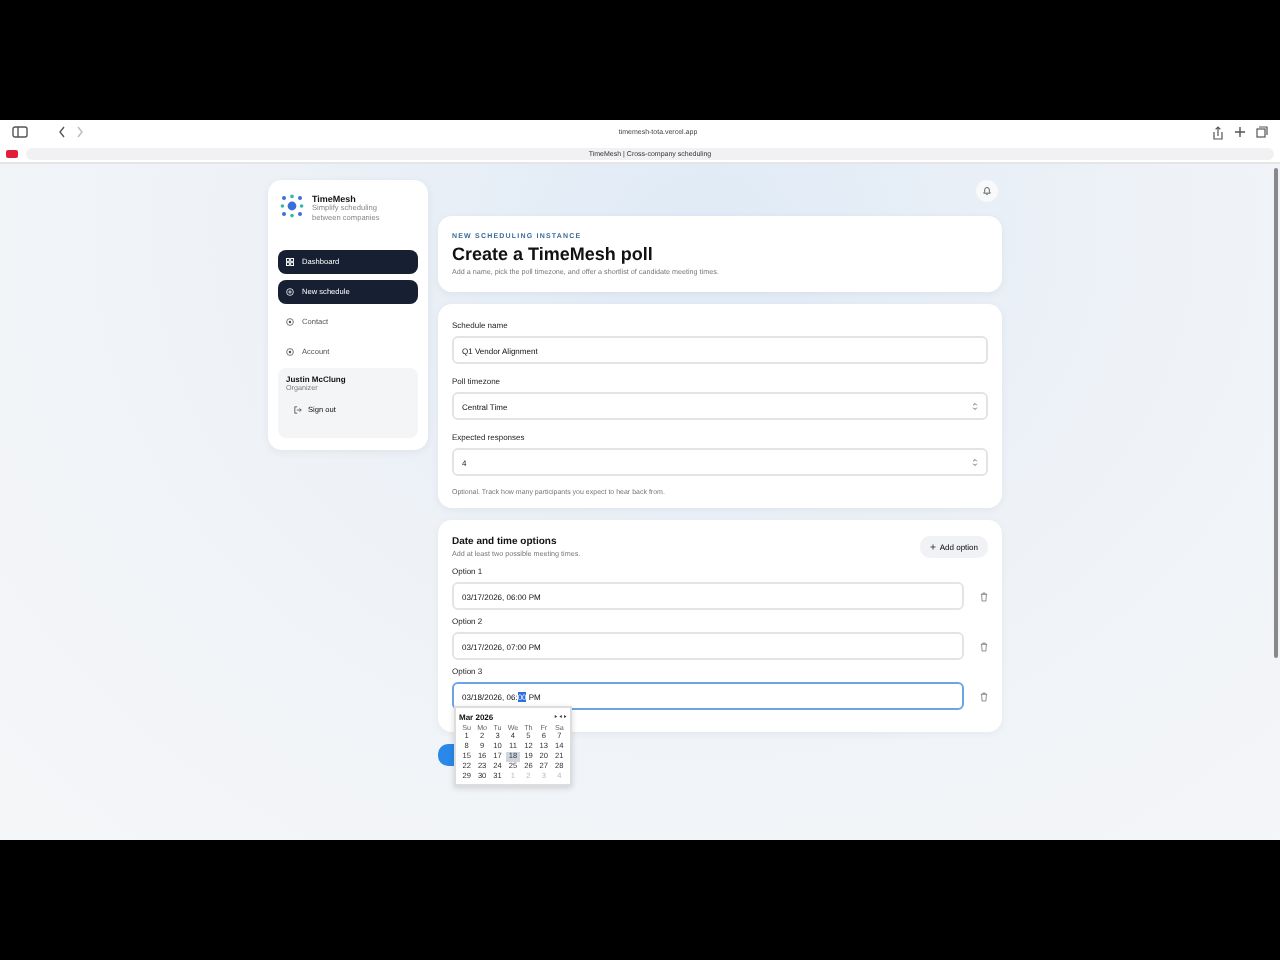 The image size is (1280, 960). I want to click on page-title: Create a TimeMesh poll, so click(553, 254).